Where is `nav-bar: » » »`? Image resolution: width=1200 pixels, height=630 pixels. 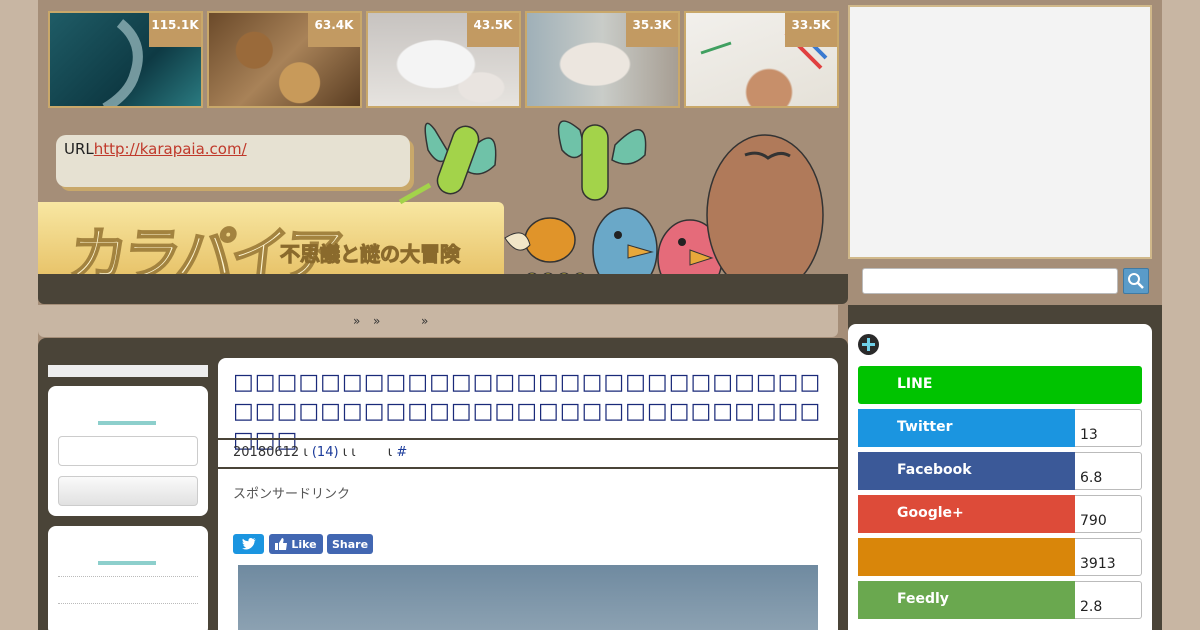
nav-bar: » » » is located at coordinates (438, 321).